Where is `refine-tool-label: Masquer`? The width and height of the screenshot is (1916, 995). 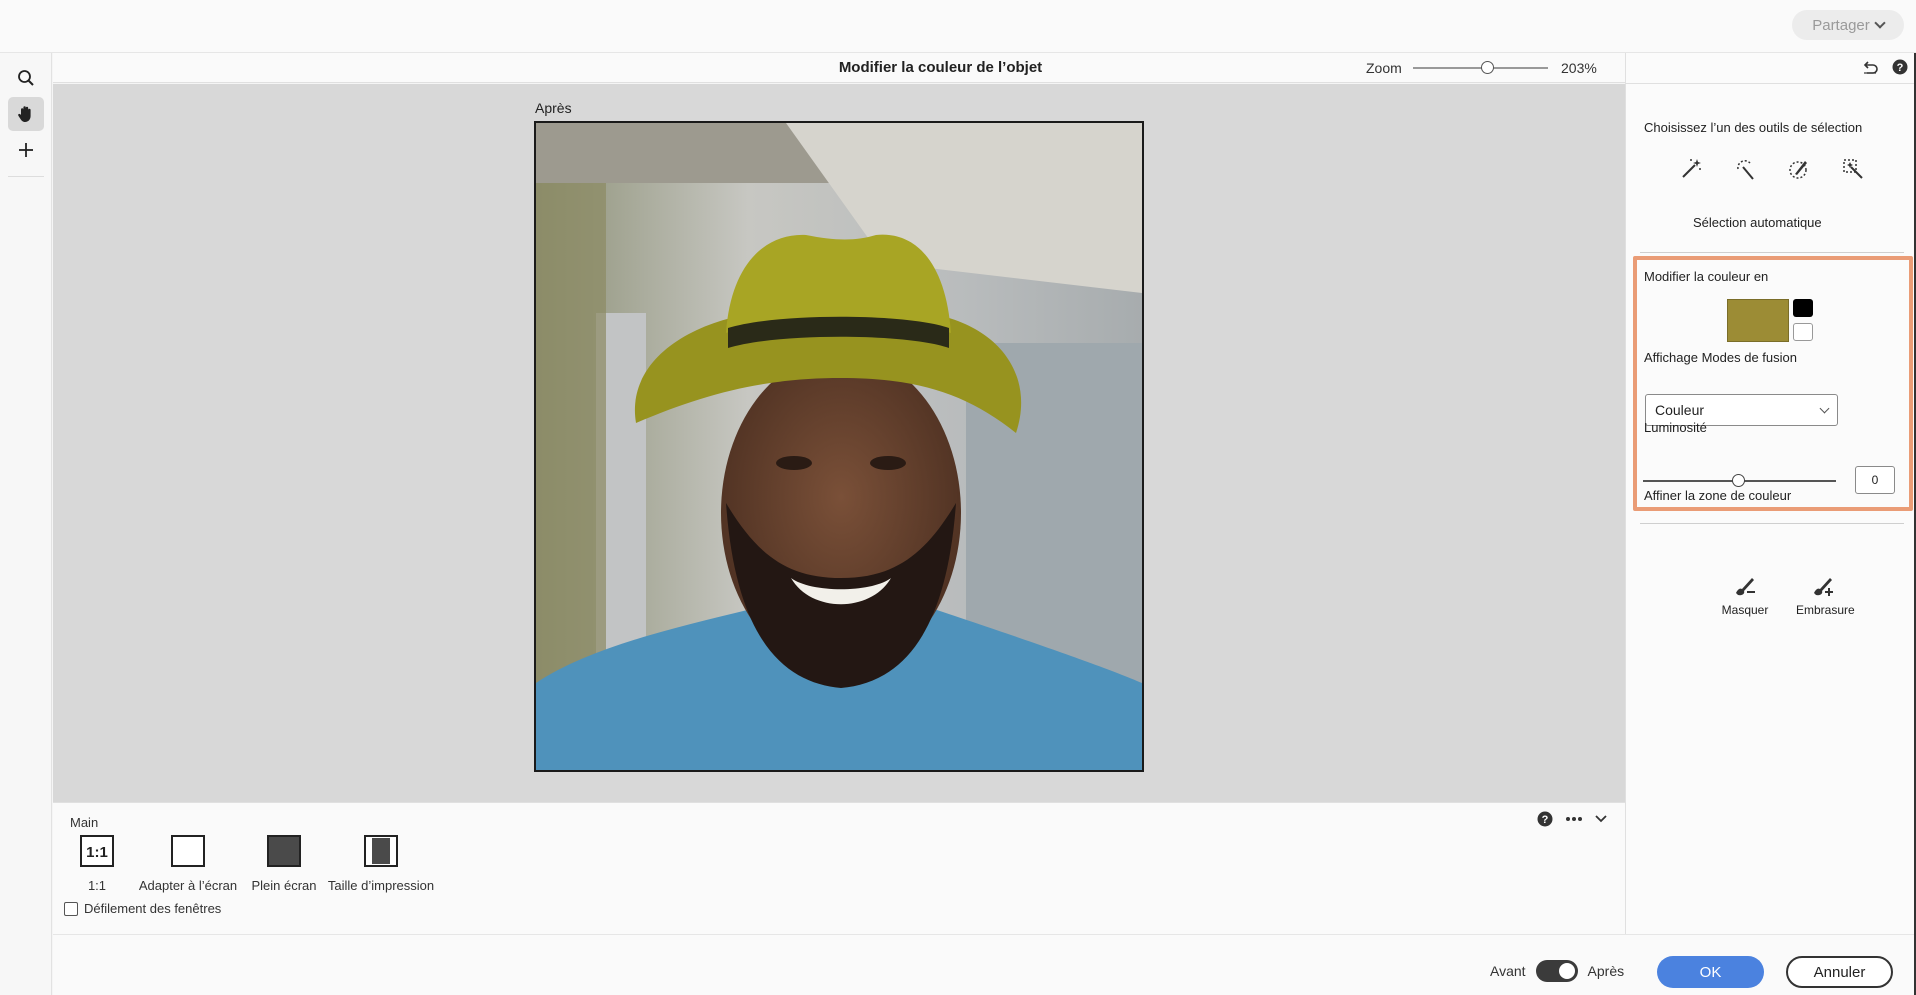
refine-tool-label: Masquer is located at coordinates (1745, 610).